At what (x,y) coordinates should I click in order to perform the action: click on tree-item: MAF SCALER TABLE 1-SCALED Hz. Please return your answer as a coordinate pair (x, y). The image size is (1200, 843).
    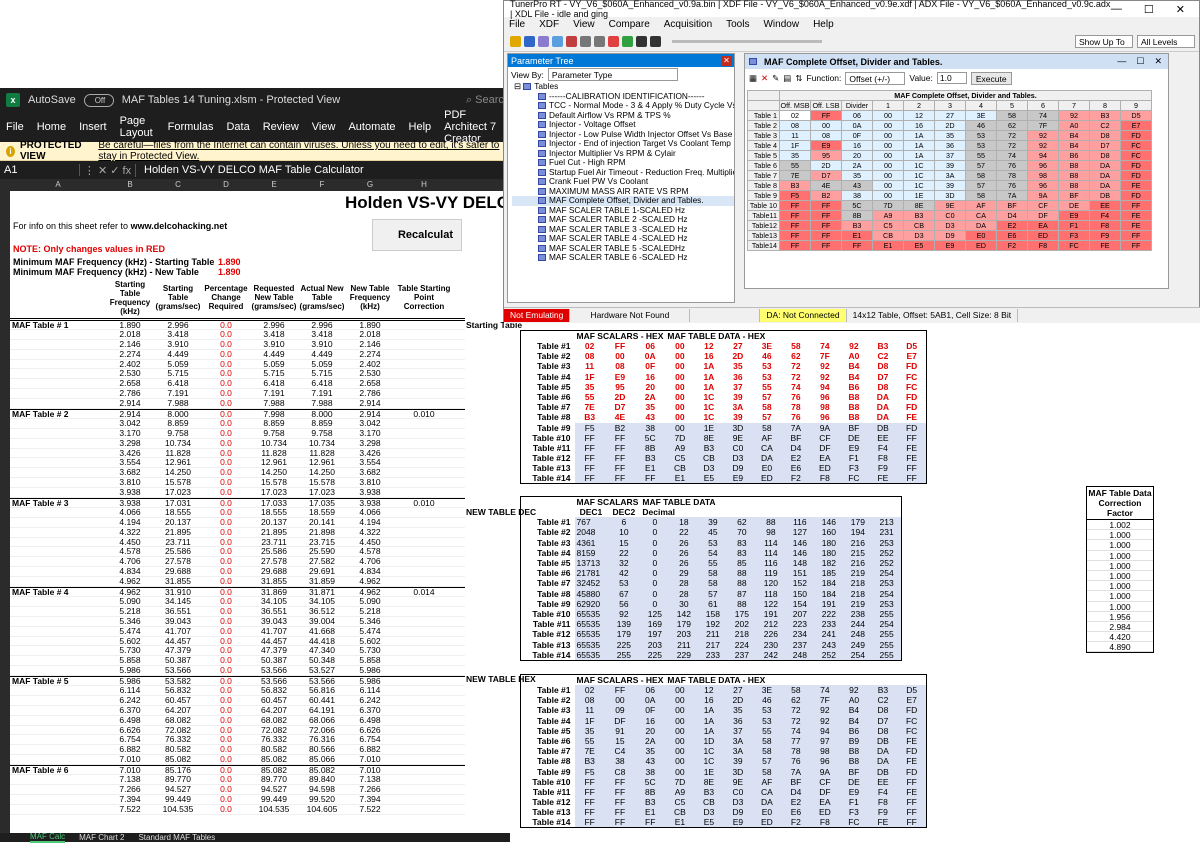
    Looking at the image, I should click on (623, 211).